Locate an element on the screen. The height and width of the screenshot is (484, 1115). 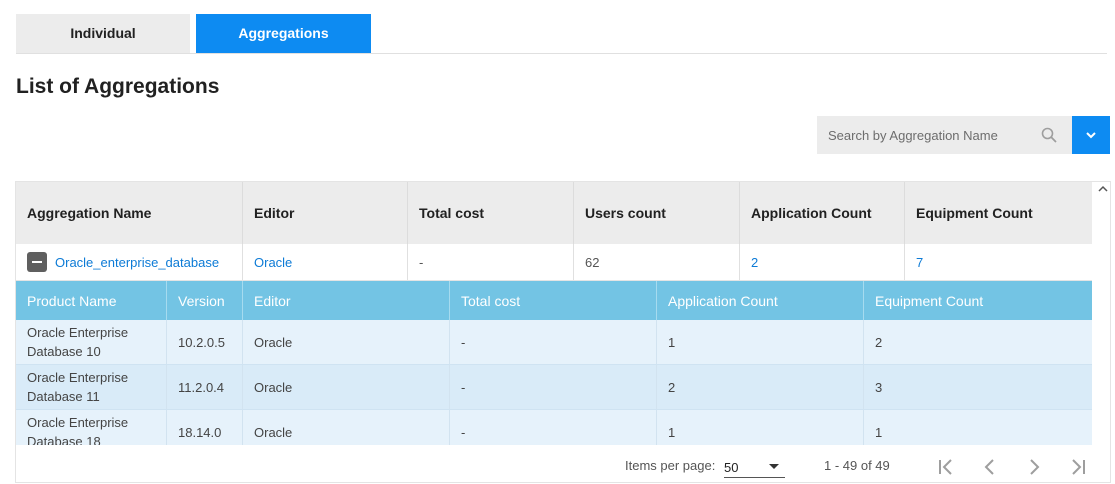
last-page-button is located at coordinates (1078, 467).